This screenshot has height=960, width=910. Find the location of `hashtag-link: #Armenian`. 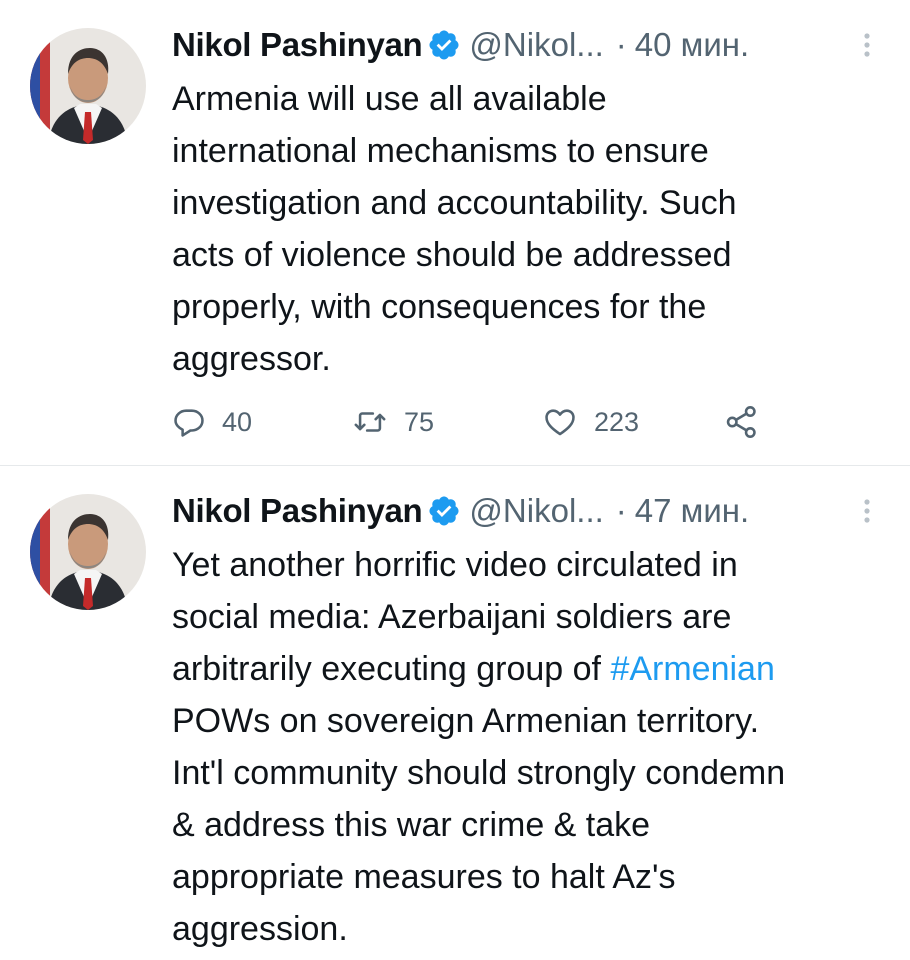

hashtag-link: #Armenian is located at coordinates (692, 669).